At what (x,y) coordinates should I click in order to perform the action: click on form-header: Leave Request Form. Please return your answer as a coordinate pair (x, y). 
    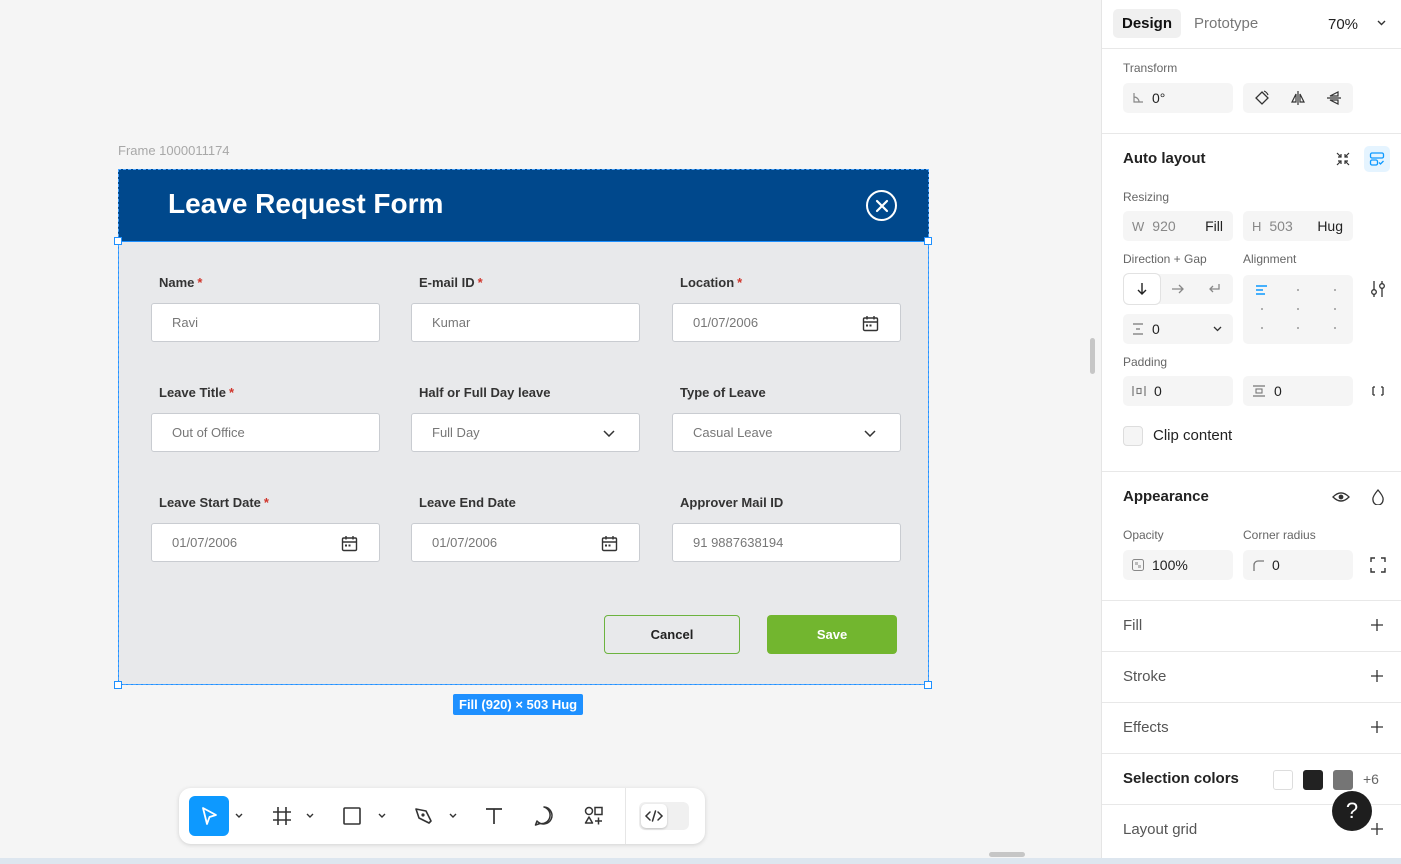
    Looking at the image, I should click on (523, 205).